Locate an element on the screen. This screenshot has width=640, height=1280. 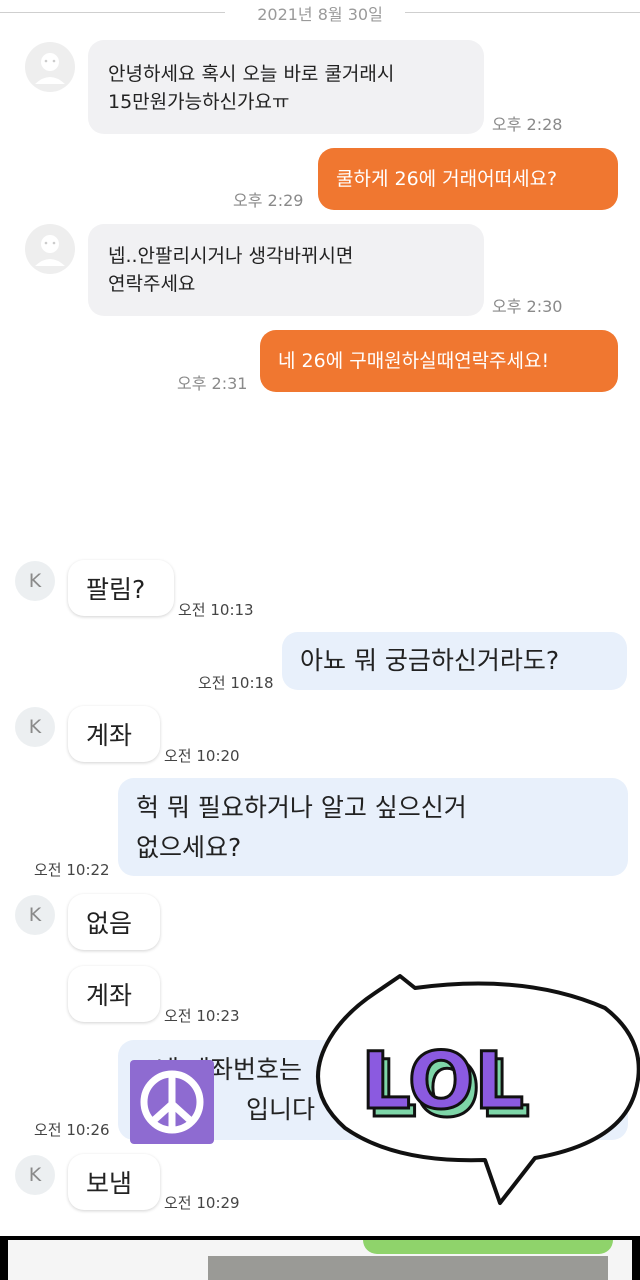
message-time: 오전 10:18 is located at coordinates (236, 683).